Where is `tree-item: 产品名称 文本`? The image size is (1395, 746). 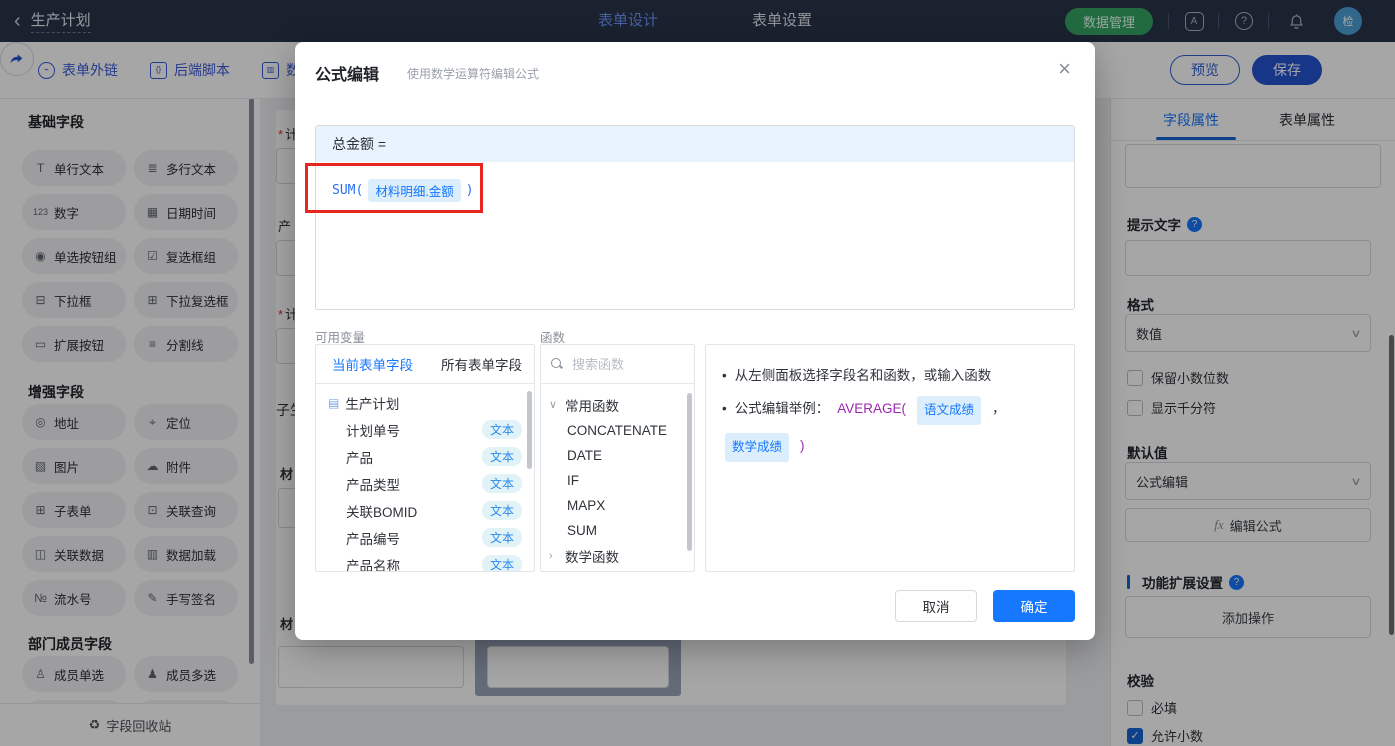
tree-item: 产品名称 文本 is located at coordinates (425, 561).